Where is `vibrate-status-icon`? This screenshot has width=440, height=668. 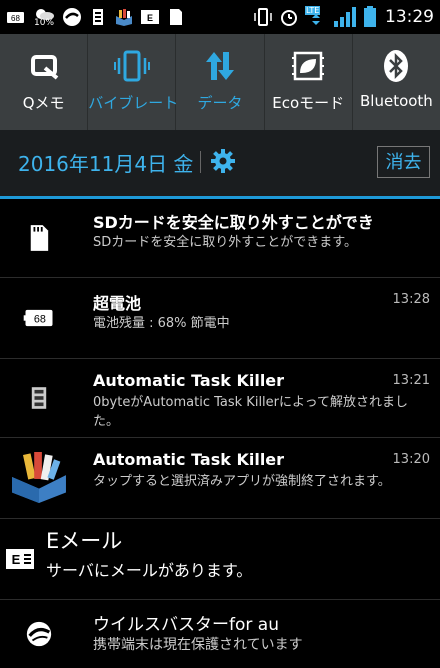 vibrate-status-icon is located at coordinates (263, 17).